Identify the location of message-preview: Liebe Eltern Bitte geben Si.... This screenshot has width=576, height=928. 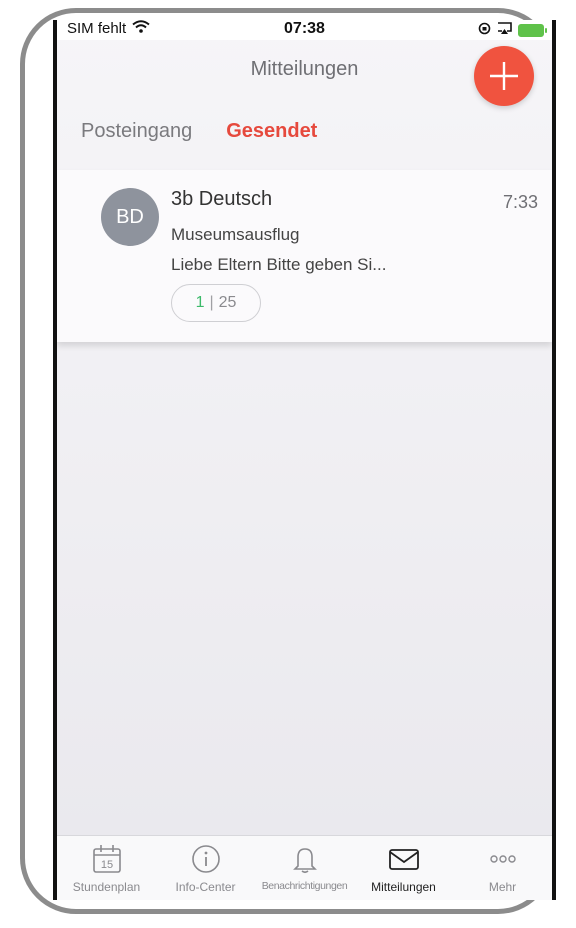
(279, 264).